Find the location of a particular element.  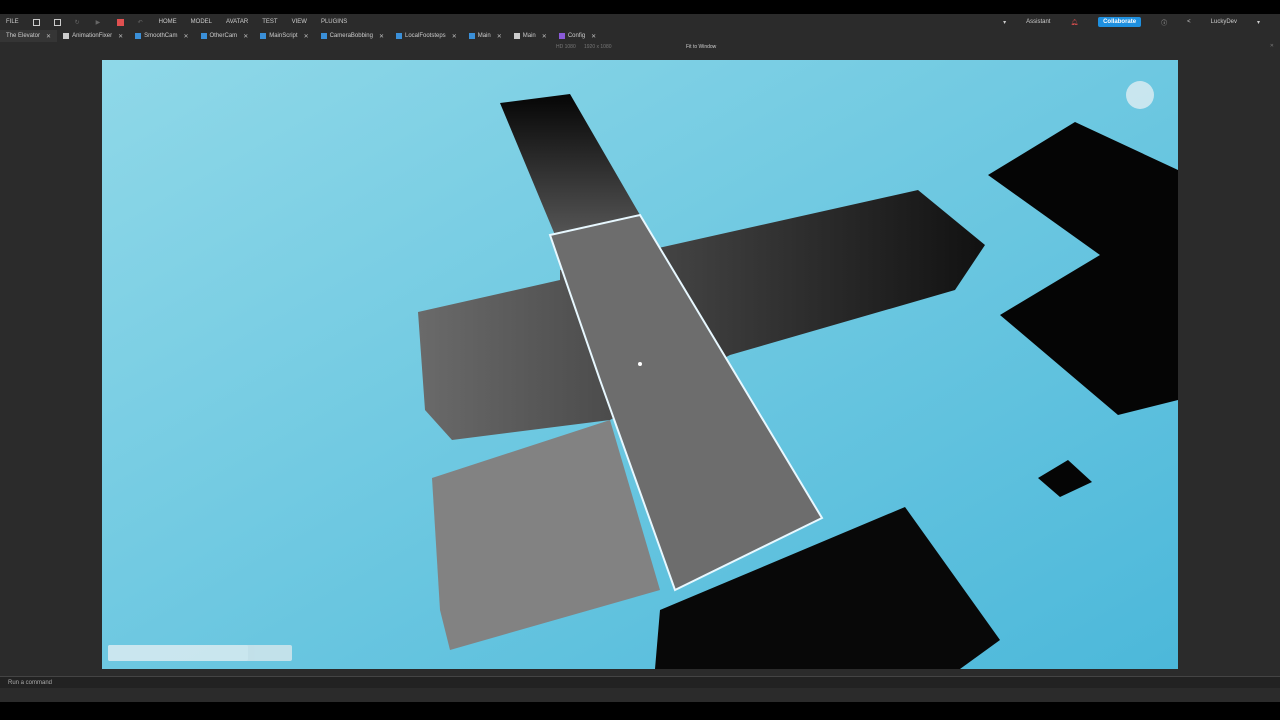

tab-smoothcam: SmoothCam ✕ is located at coordinates (161, 36).